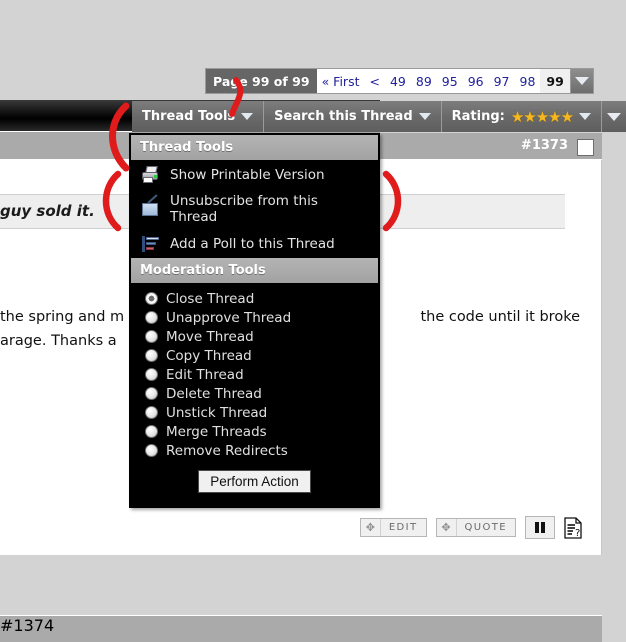 The image size is (626, 642). I want to click on page-link-97: 97, so click(502, 81).